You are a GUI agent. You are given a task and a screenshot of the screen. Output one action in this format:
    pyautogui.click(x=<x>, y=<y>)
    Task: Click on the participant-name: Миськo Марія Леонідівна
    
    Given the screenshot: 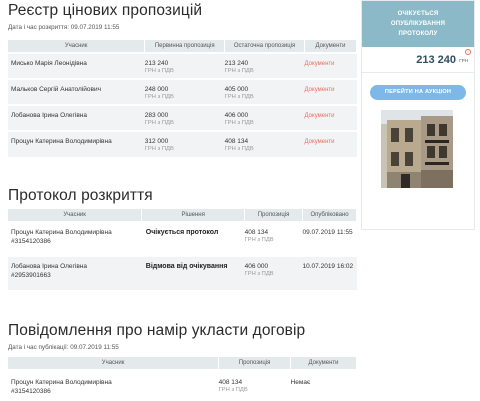 What is the action you would take?
    pyautogui.click(x=49, y=63)
    